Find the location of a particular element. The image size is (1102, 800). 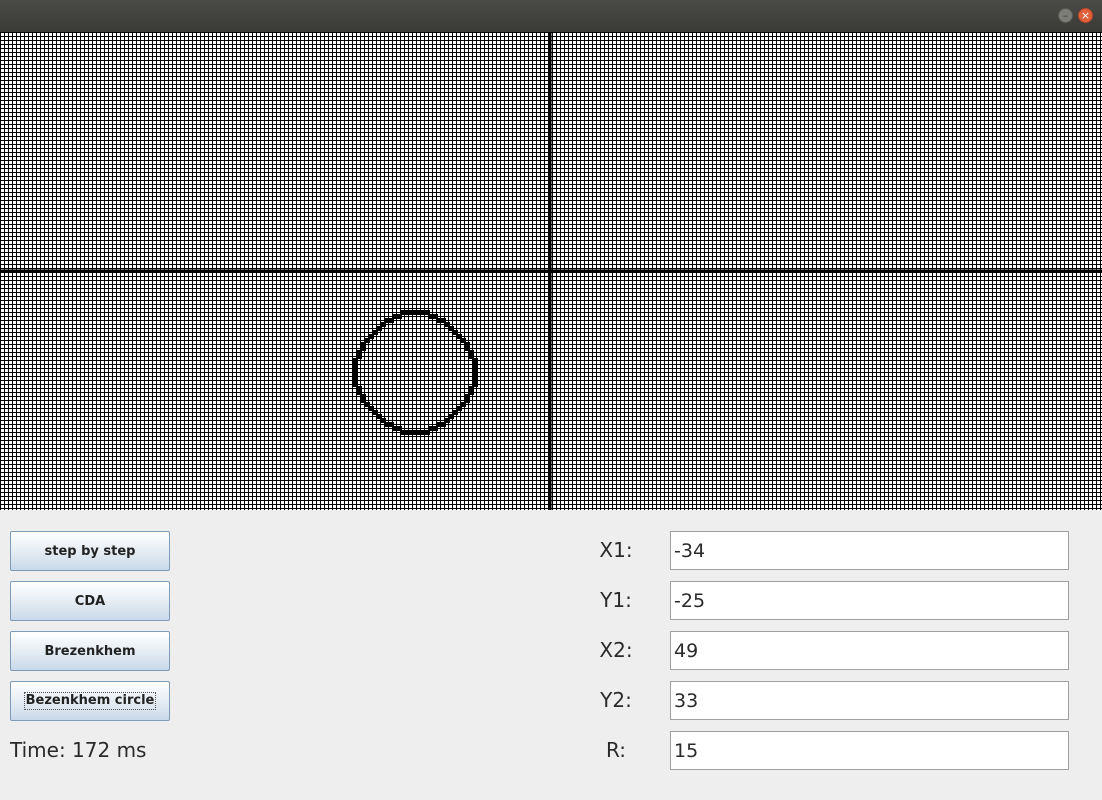

y1-input is located at coordinates (869, 600).